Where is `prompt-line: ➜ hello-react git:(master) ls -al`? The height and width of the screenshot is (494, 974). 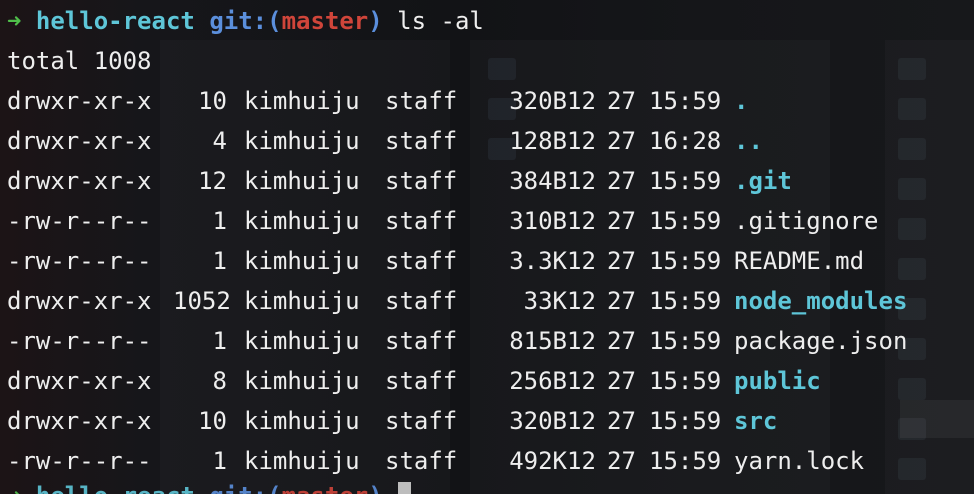
prompt-line: ➜ hello-react git:(master) ls -al is located at coordinates (245, 21).